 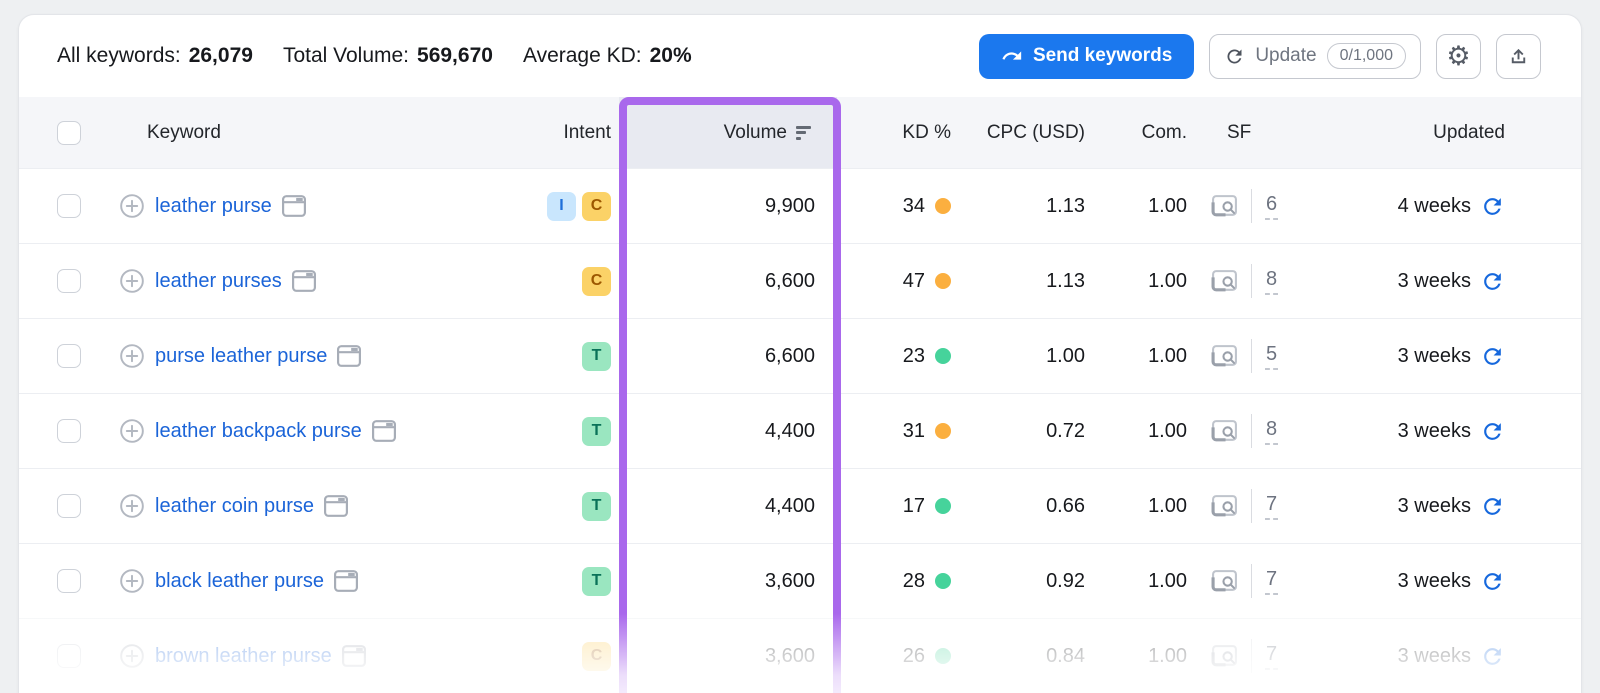 I want to click on update-label: Update, so click(x=1286, y=55).